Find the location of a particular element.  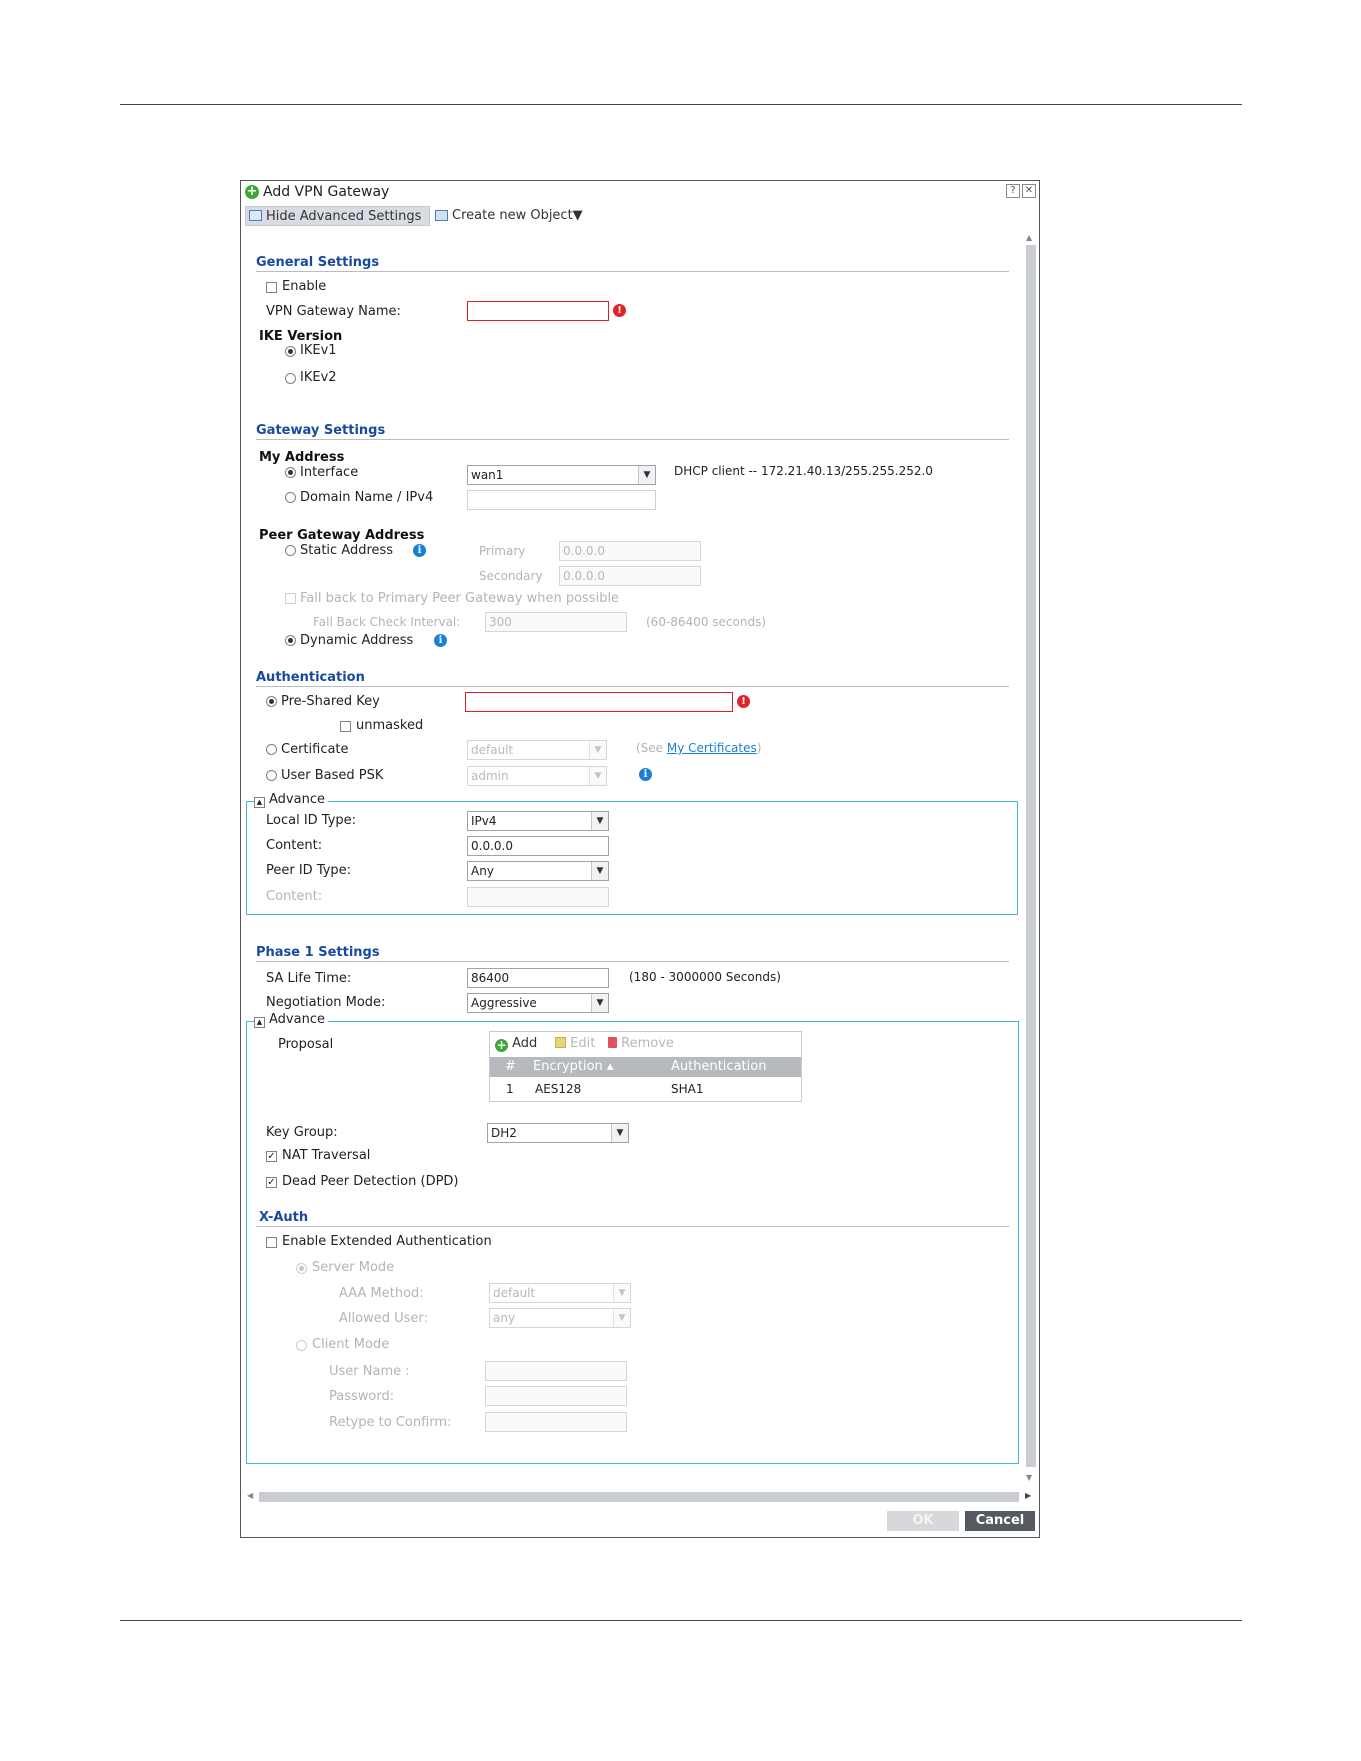

negotiation-mode-select: Aggressive ▼ is located at coordinates (538, 1003).